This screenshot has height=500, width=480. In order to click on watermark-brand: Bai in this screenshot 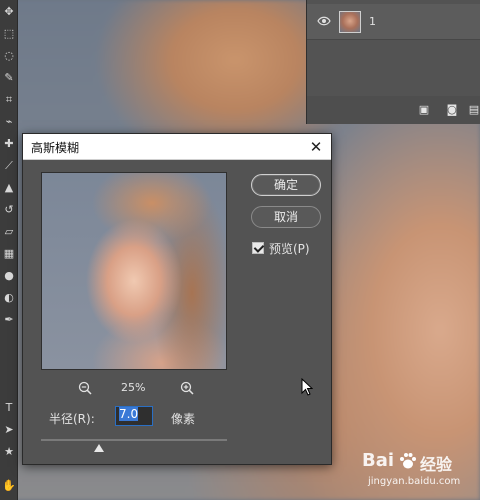, I will do `click(378, 460)`.